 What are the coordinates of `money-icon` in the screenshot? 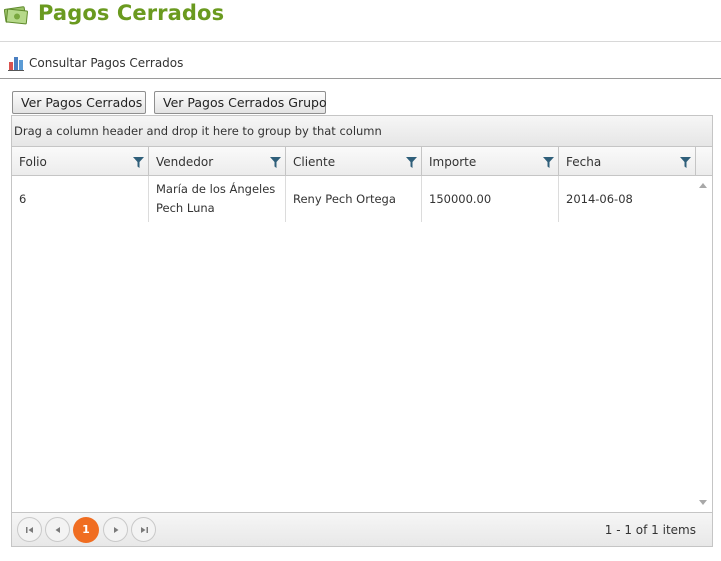 It's located at (16, 15).